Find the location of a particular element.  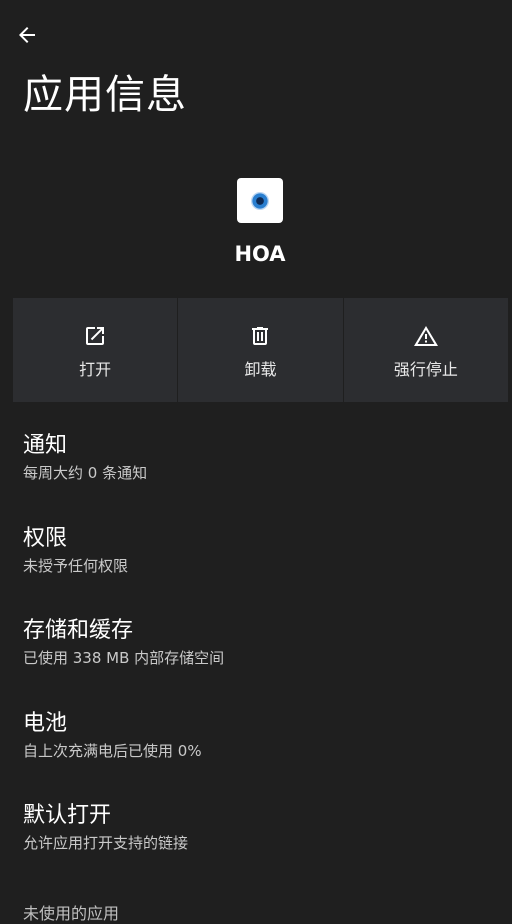

action-bar: 打开 卸载 强行停止 is located at coordinates (260, 350).